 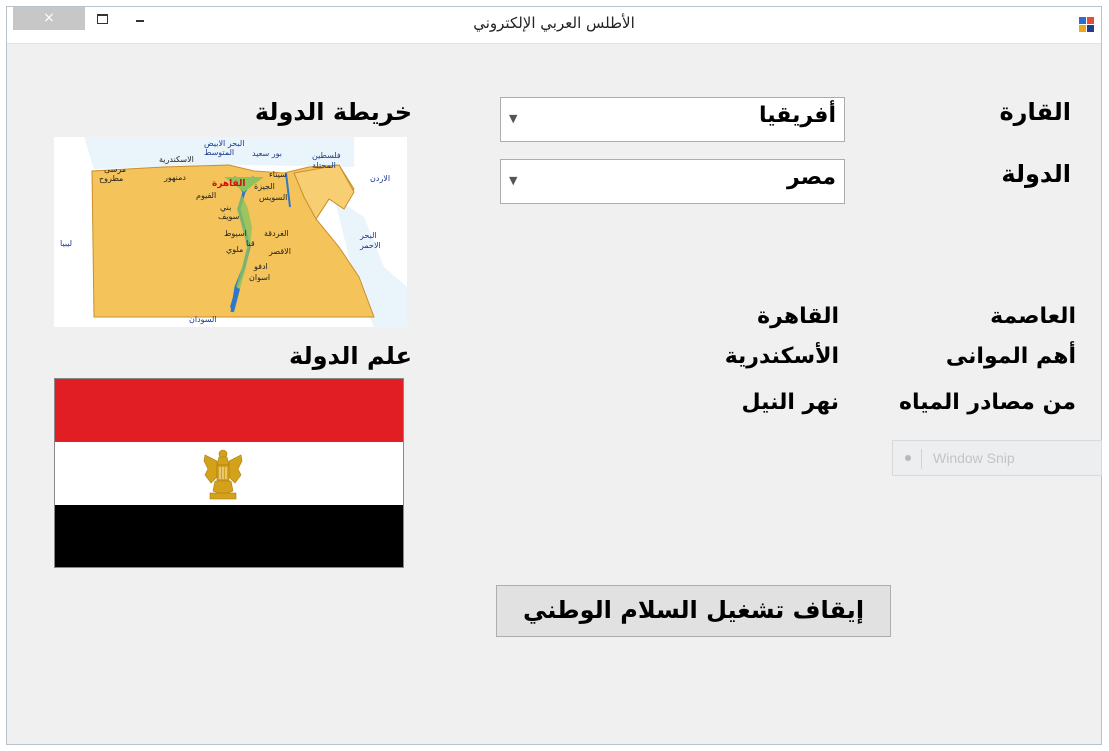 What do you see at coordinates (554, 23) in the screenshot?
I see `window-title: الأطلس العربي الإلكتروني` at bounding box center [554, 23].